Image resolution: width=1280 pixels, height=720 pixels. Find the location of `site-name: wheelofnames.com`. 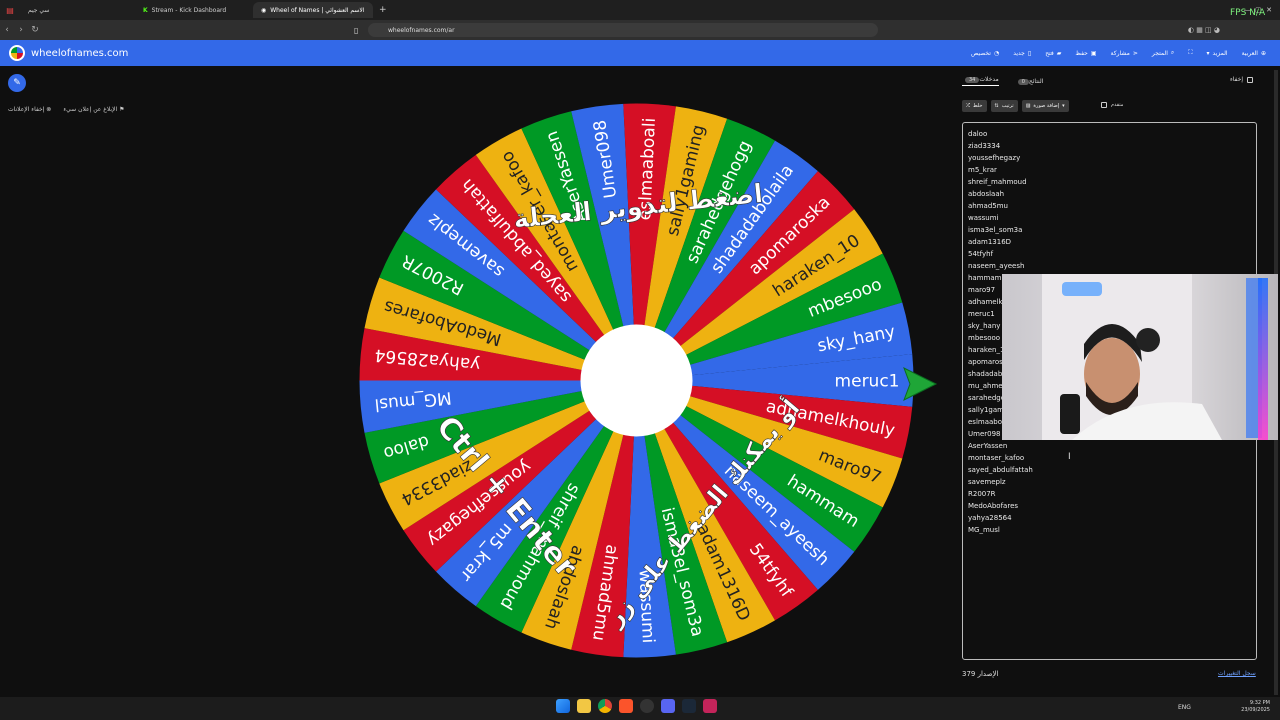

site-name: wheelofnames.com is located at coordinates (79, 53).